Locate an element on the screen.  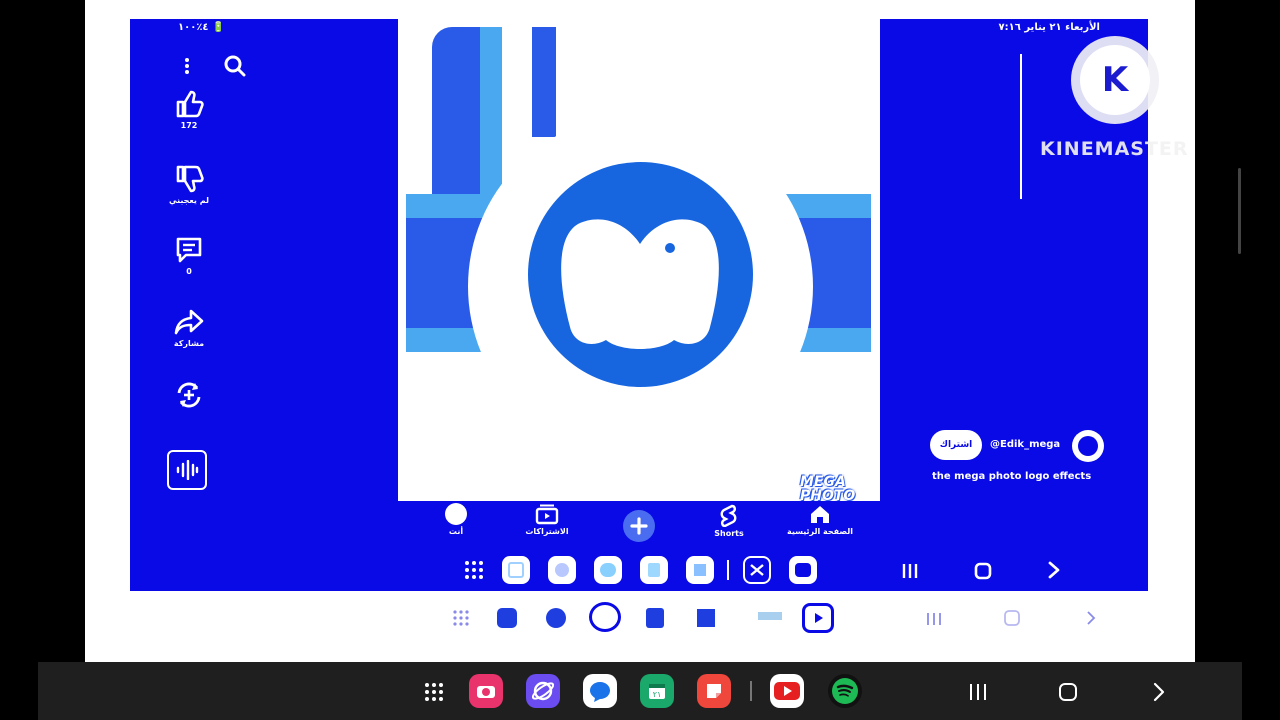
dislike-icon is located at coordinates (190, 179).